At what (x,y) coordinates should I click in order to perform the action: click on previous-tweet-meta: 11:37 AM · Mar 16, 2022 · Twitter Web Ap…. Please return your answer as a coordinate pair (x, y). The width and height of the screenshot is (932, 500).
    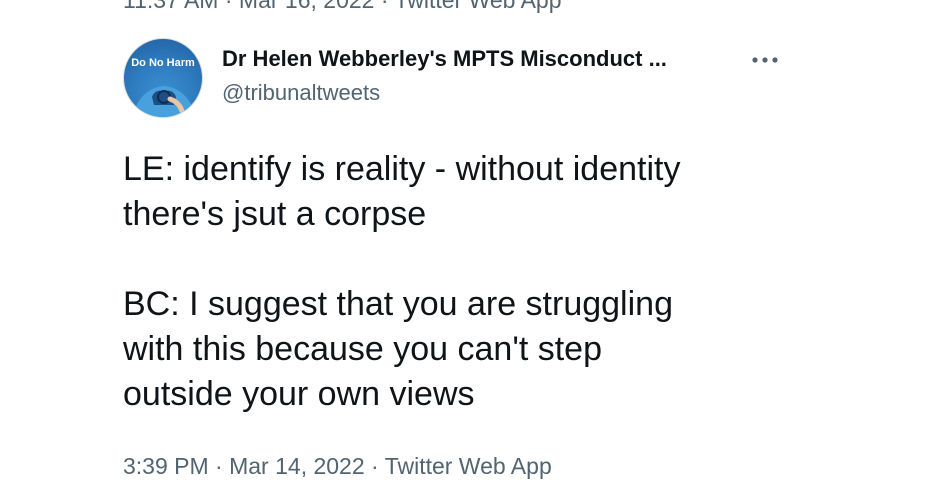
    Looking at the image, I should click on (342, 6).